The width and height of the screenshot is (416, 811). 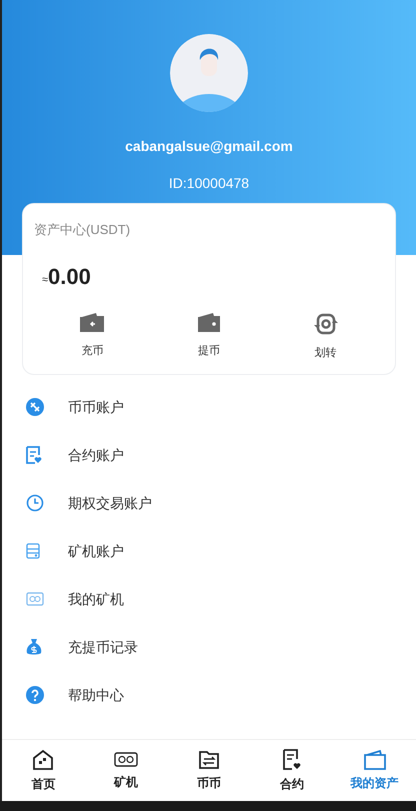 What do you see at coordinates (209, 551) in the screenshot?
I see `menu-item: 矿机账户` at bounding box center [209, 551].